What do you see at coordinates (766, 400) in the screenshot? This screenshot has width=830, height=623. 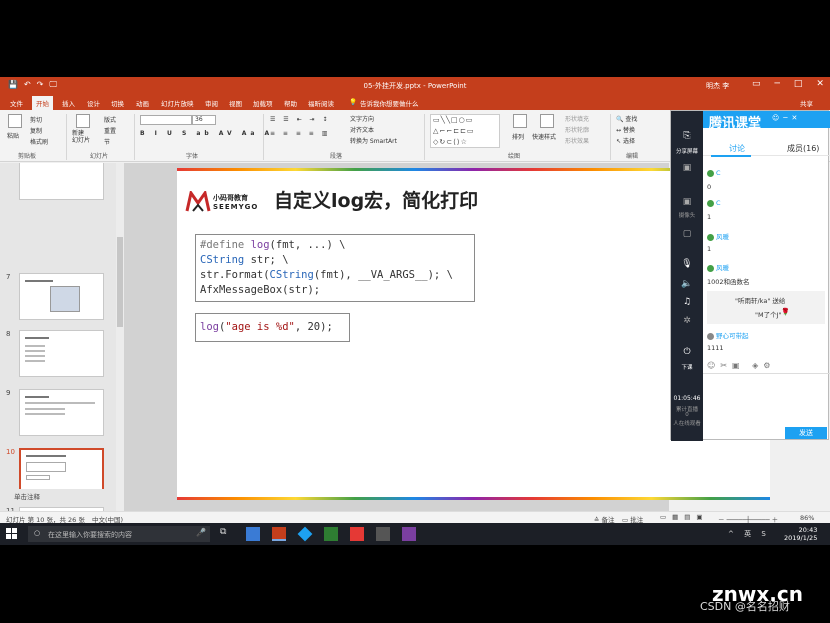 I see `chat-input` at bounding box center [766, 400].